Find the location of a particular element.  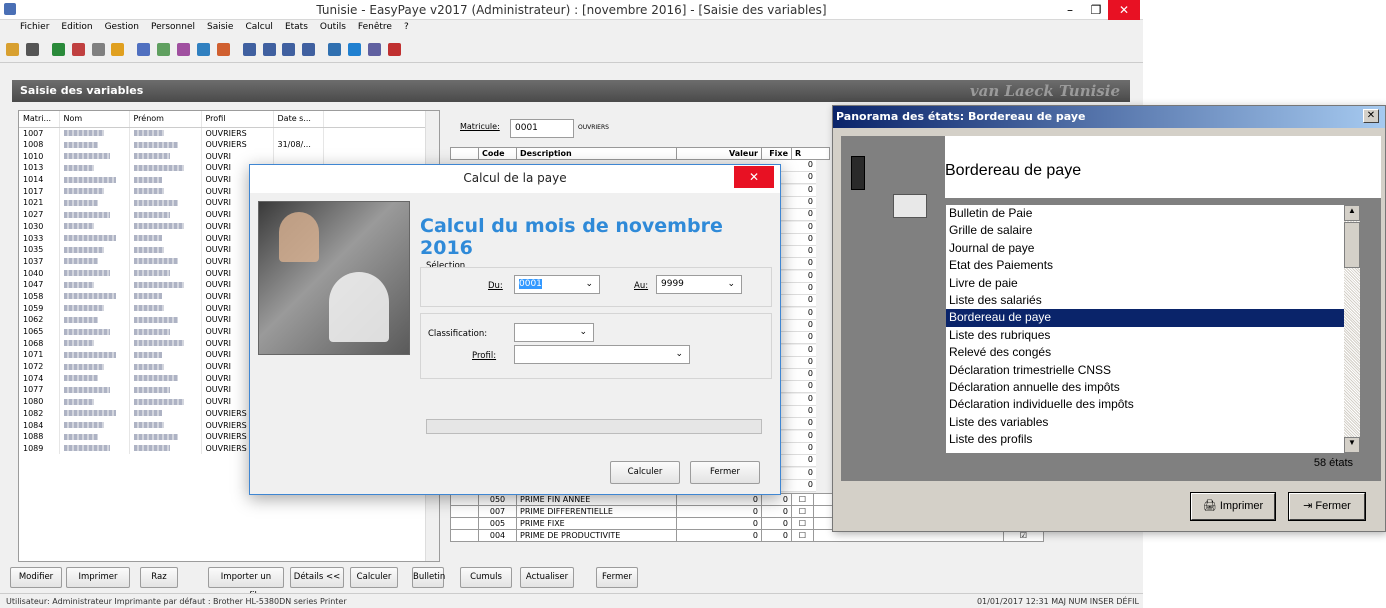

details-button: Détails << is located at coordinates (317, 577).